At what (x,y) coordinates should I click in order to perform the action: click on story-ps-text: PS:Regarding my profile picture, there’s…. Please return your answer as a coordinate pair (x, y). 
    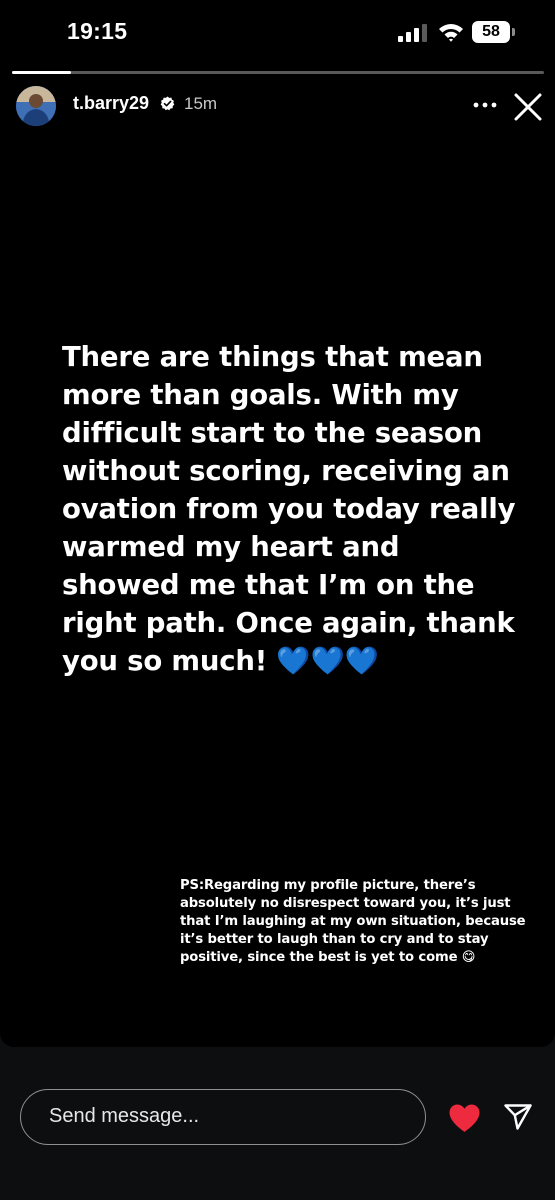
    Looking at the image, I should click on (353, 921).